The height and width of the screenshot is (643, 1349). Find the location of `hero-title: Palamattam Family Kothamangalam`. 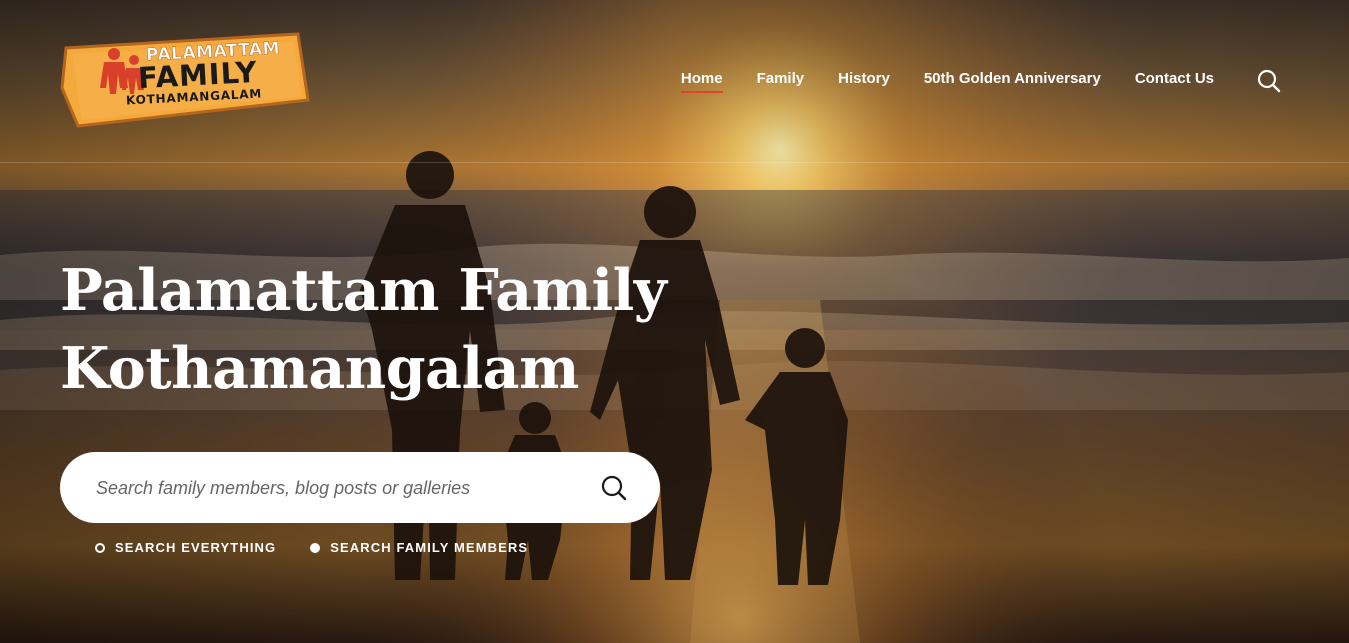

hero-title: Palamattam Family Kothamangalam is located at coordinates (410, 330).